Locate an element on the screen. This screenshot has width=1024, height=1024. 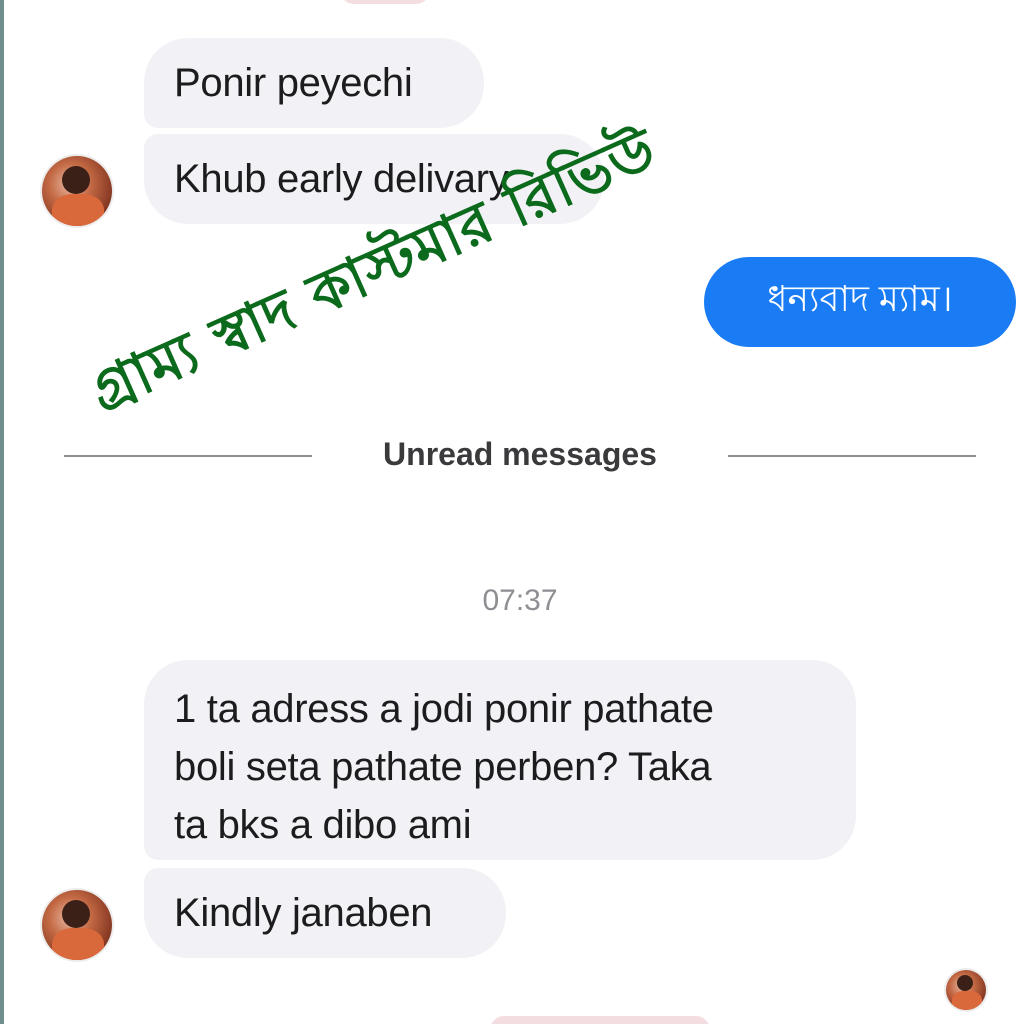
outgoing-message-bubble: ধন্যবাদ ম্যাম। is located at coordinates (860, 302).